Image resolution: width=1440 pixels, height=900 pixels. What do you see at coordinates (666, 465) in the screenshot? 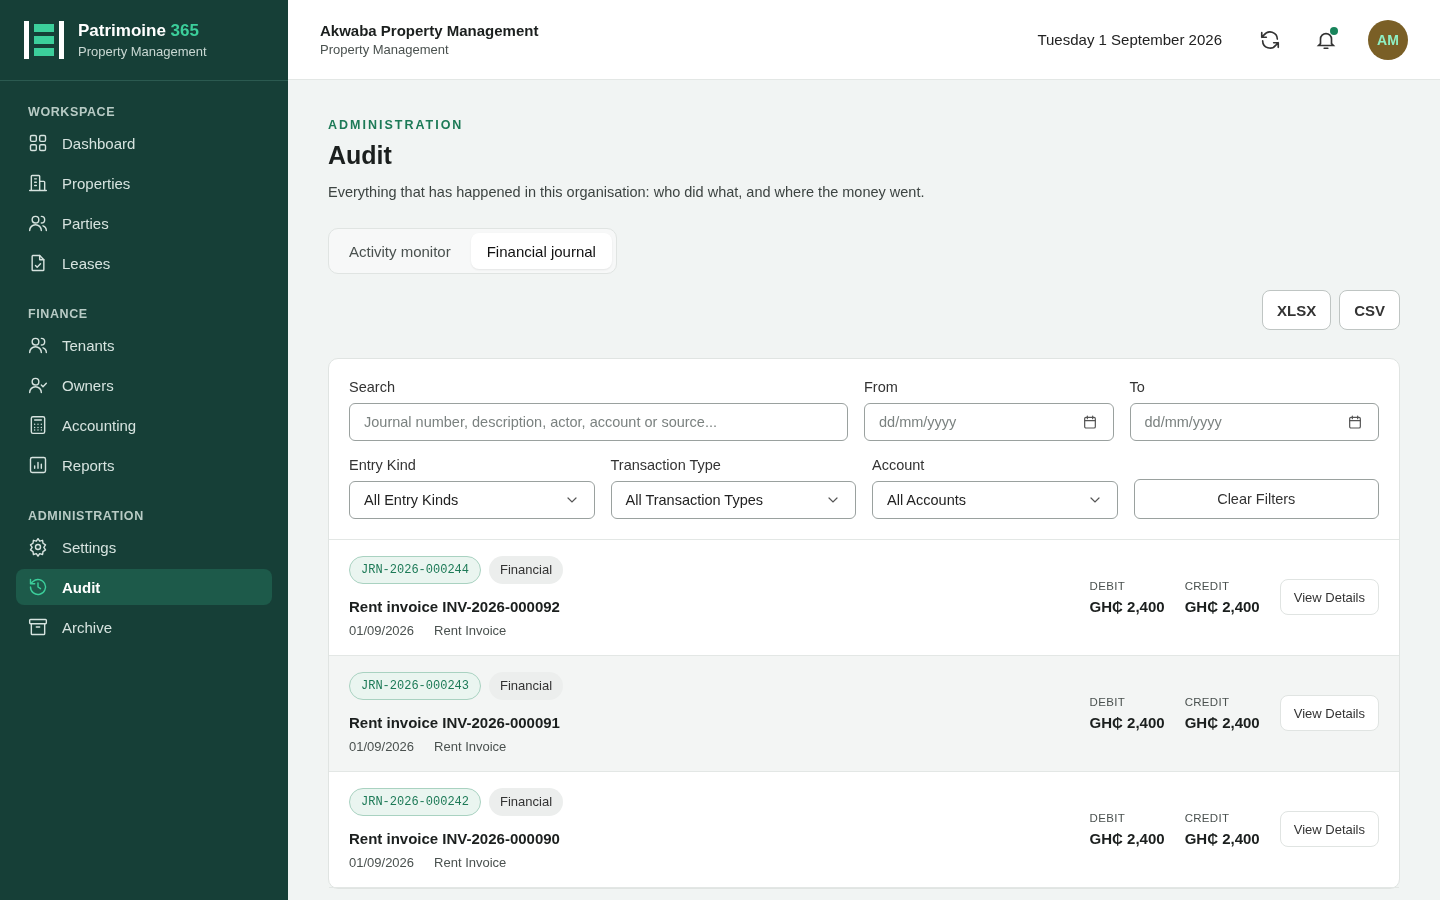
I see `field-label: Transaction Type` at bounding box center [666, 465].